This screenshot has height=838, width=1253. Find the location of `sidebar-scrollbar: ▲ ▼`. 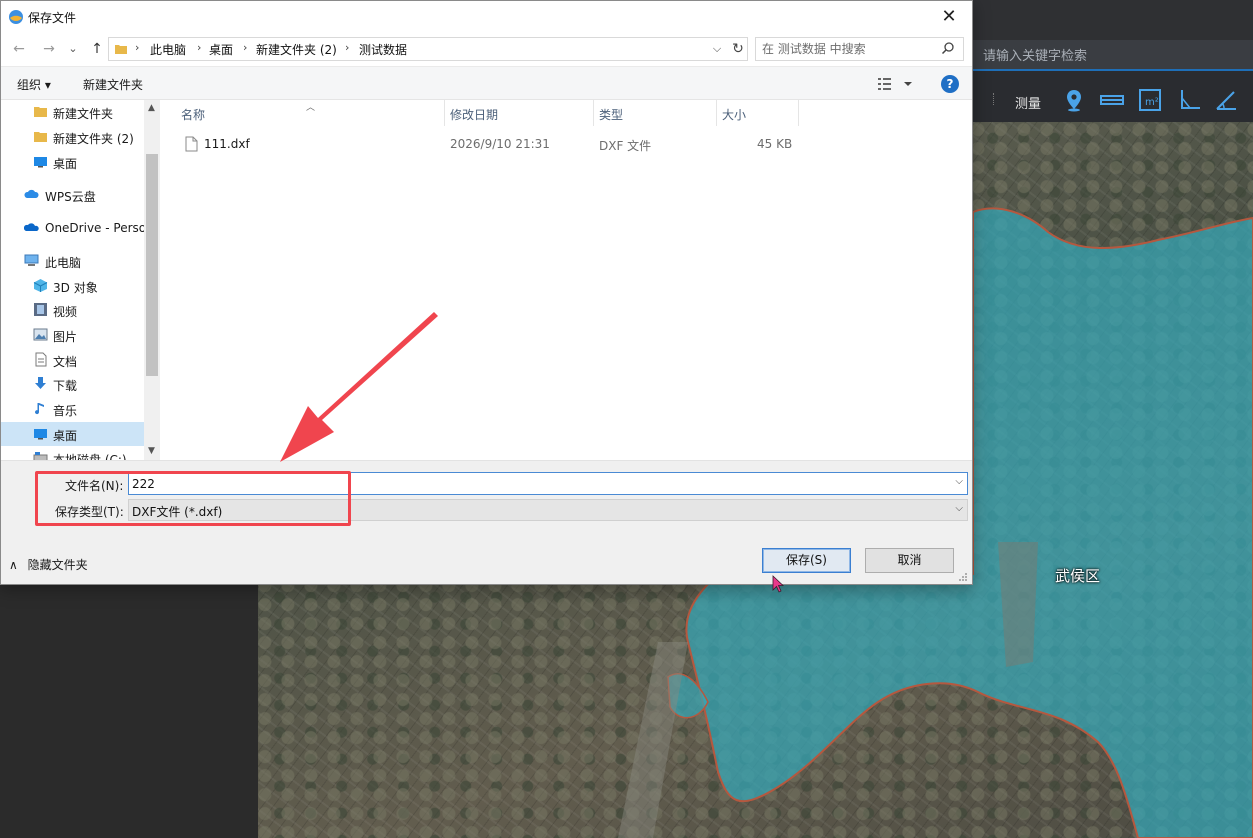

sidebar-scrollbar: ▲ ▼ is located at coordinates (152, 280).